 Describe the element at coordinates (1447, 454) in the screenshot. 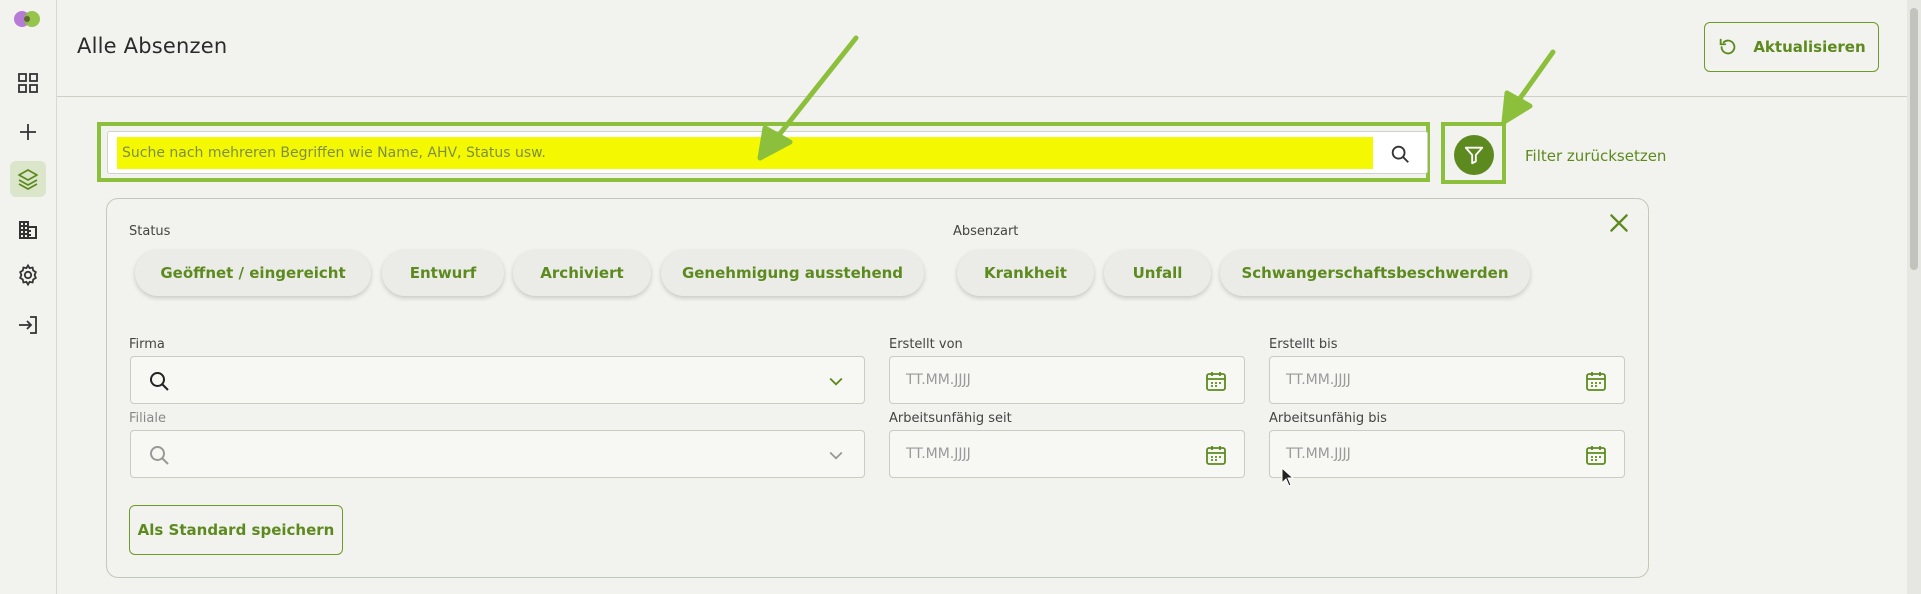

I see `au-bis-date-field: TT.MM.JJJJ` at that location.